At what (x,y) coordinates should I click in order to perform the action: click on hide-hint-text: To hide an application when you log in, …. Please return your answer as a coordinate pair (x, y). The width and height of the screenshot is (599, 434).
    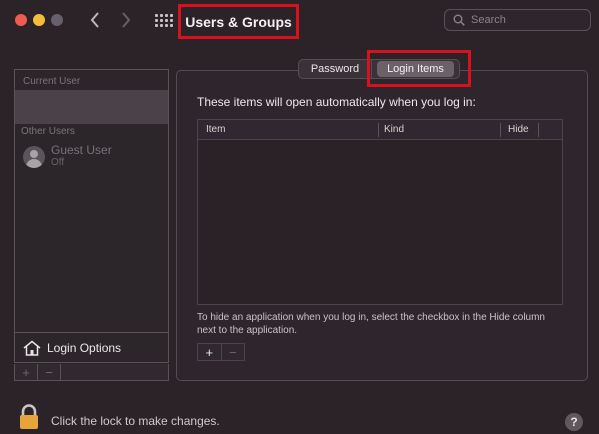
    Looking at the image, I should click on (371, 324).